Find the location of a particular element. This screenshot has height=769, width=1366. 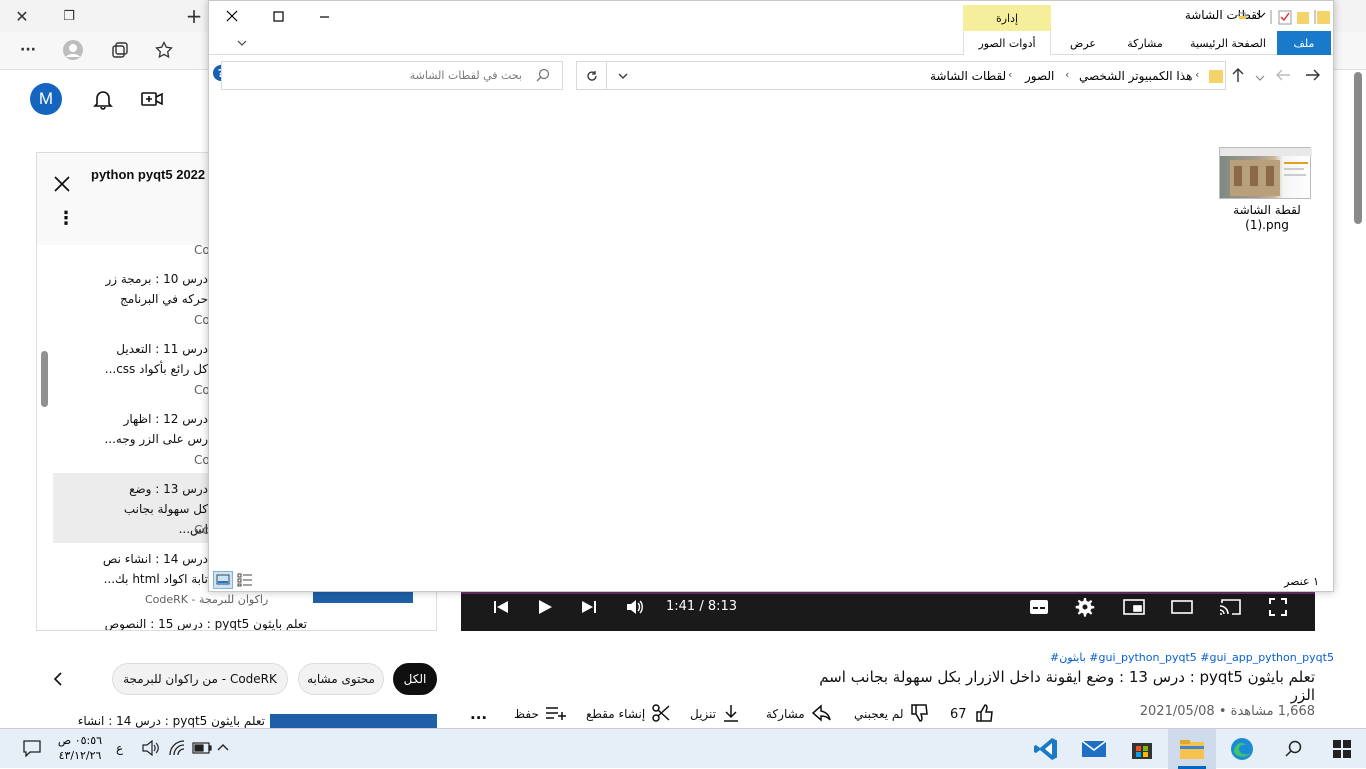

playlist-scrollbar is located at coordinates (44, 379).